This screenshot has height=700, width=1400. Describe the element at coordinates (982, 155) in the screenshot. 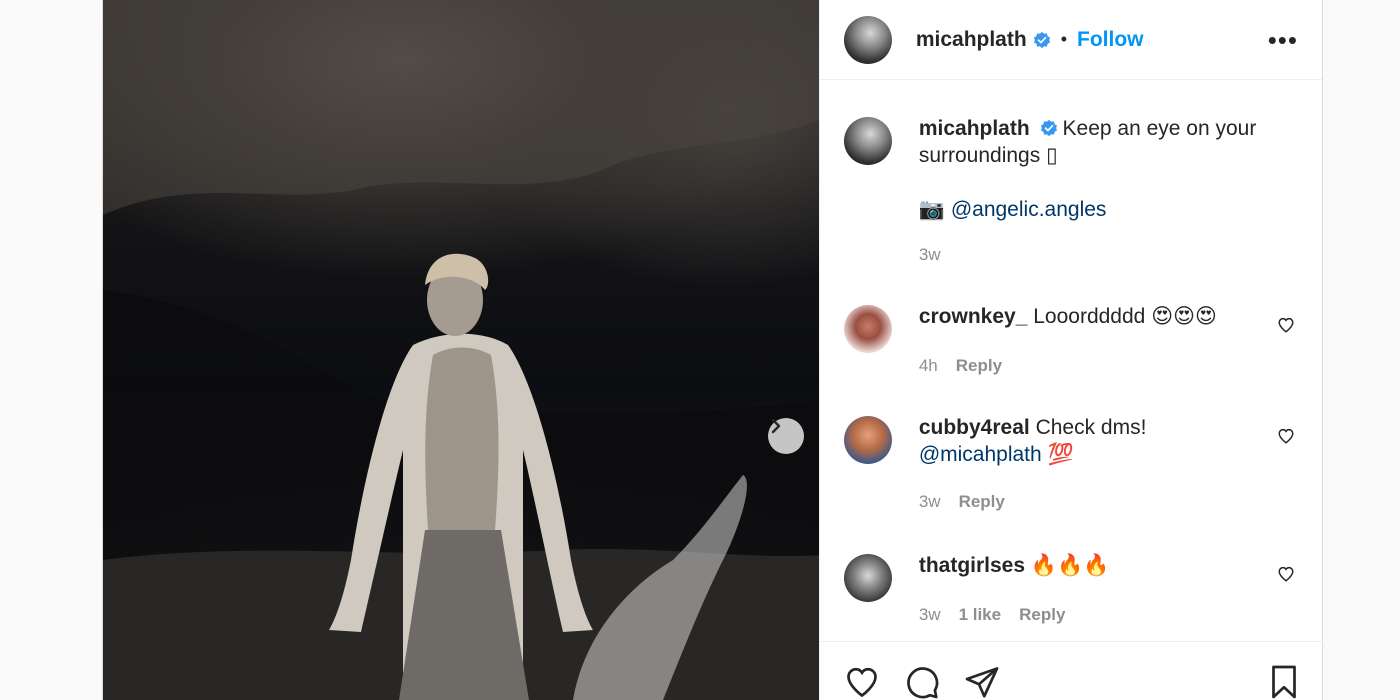

I see `caption-text-line2: surroundings` at that location.